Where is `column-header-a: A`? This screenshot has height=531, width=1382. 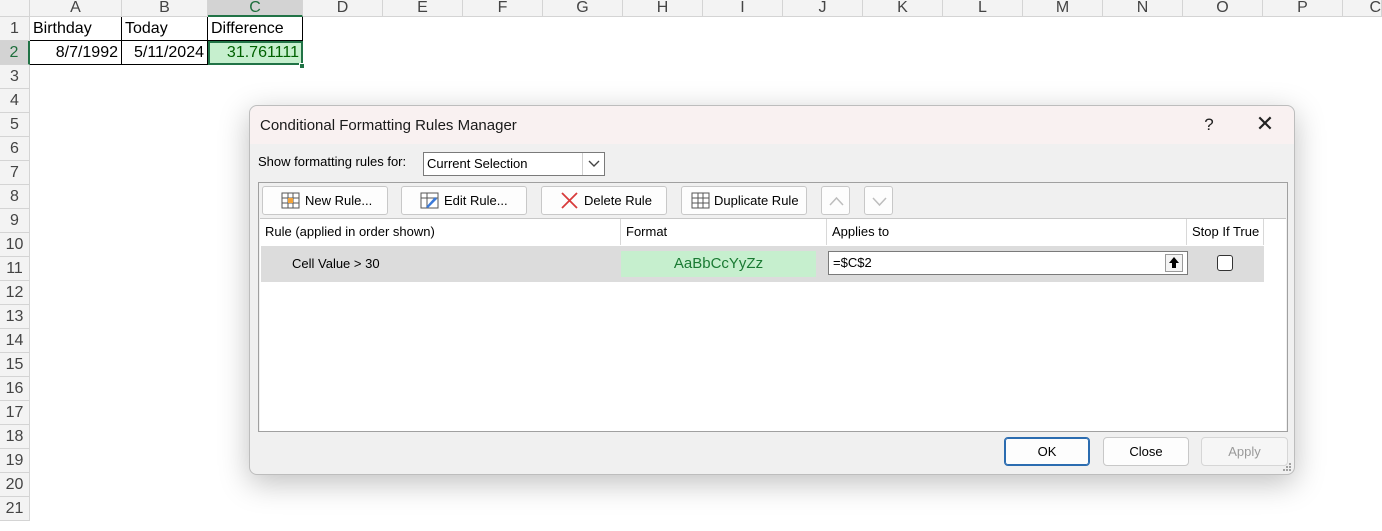
column-header-a: A is located at coordinates (76, 8).